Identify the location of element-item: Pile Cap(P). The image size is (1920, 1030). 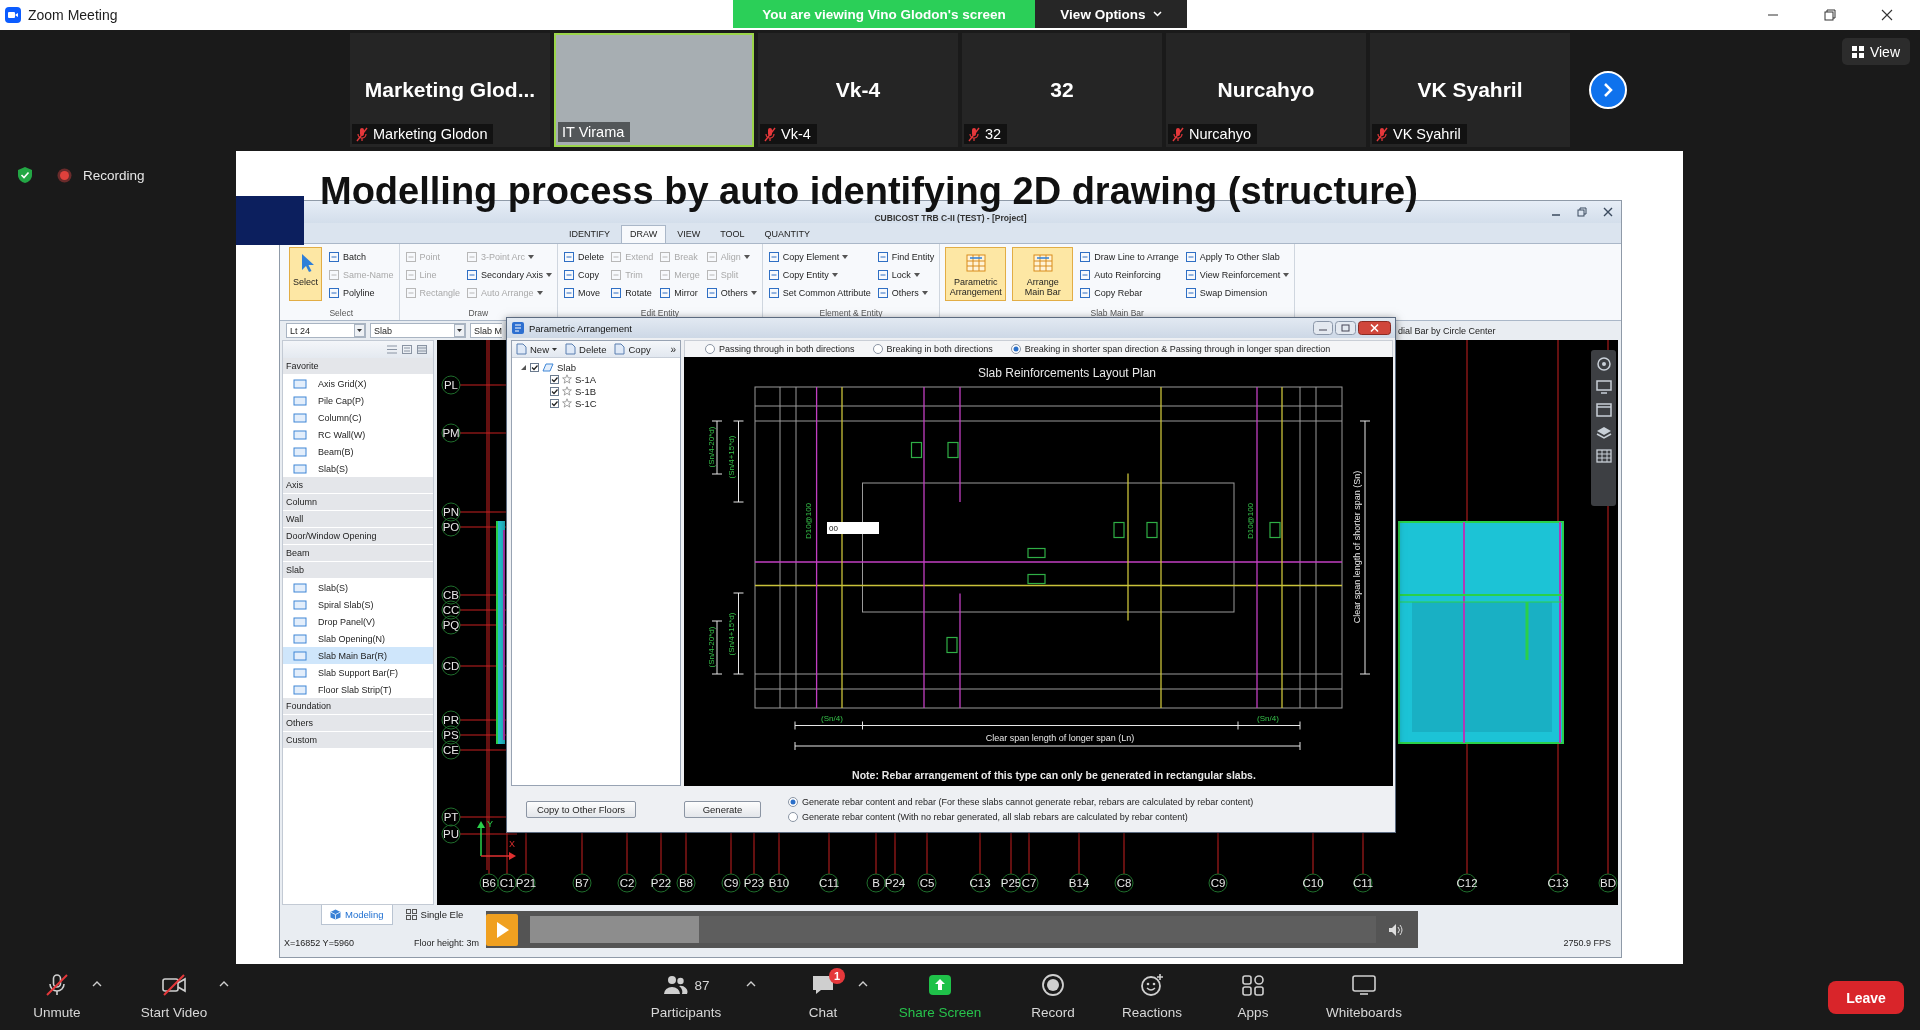
(358, 400).